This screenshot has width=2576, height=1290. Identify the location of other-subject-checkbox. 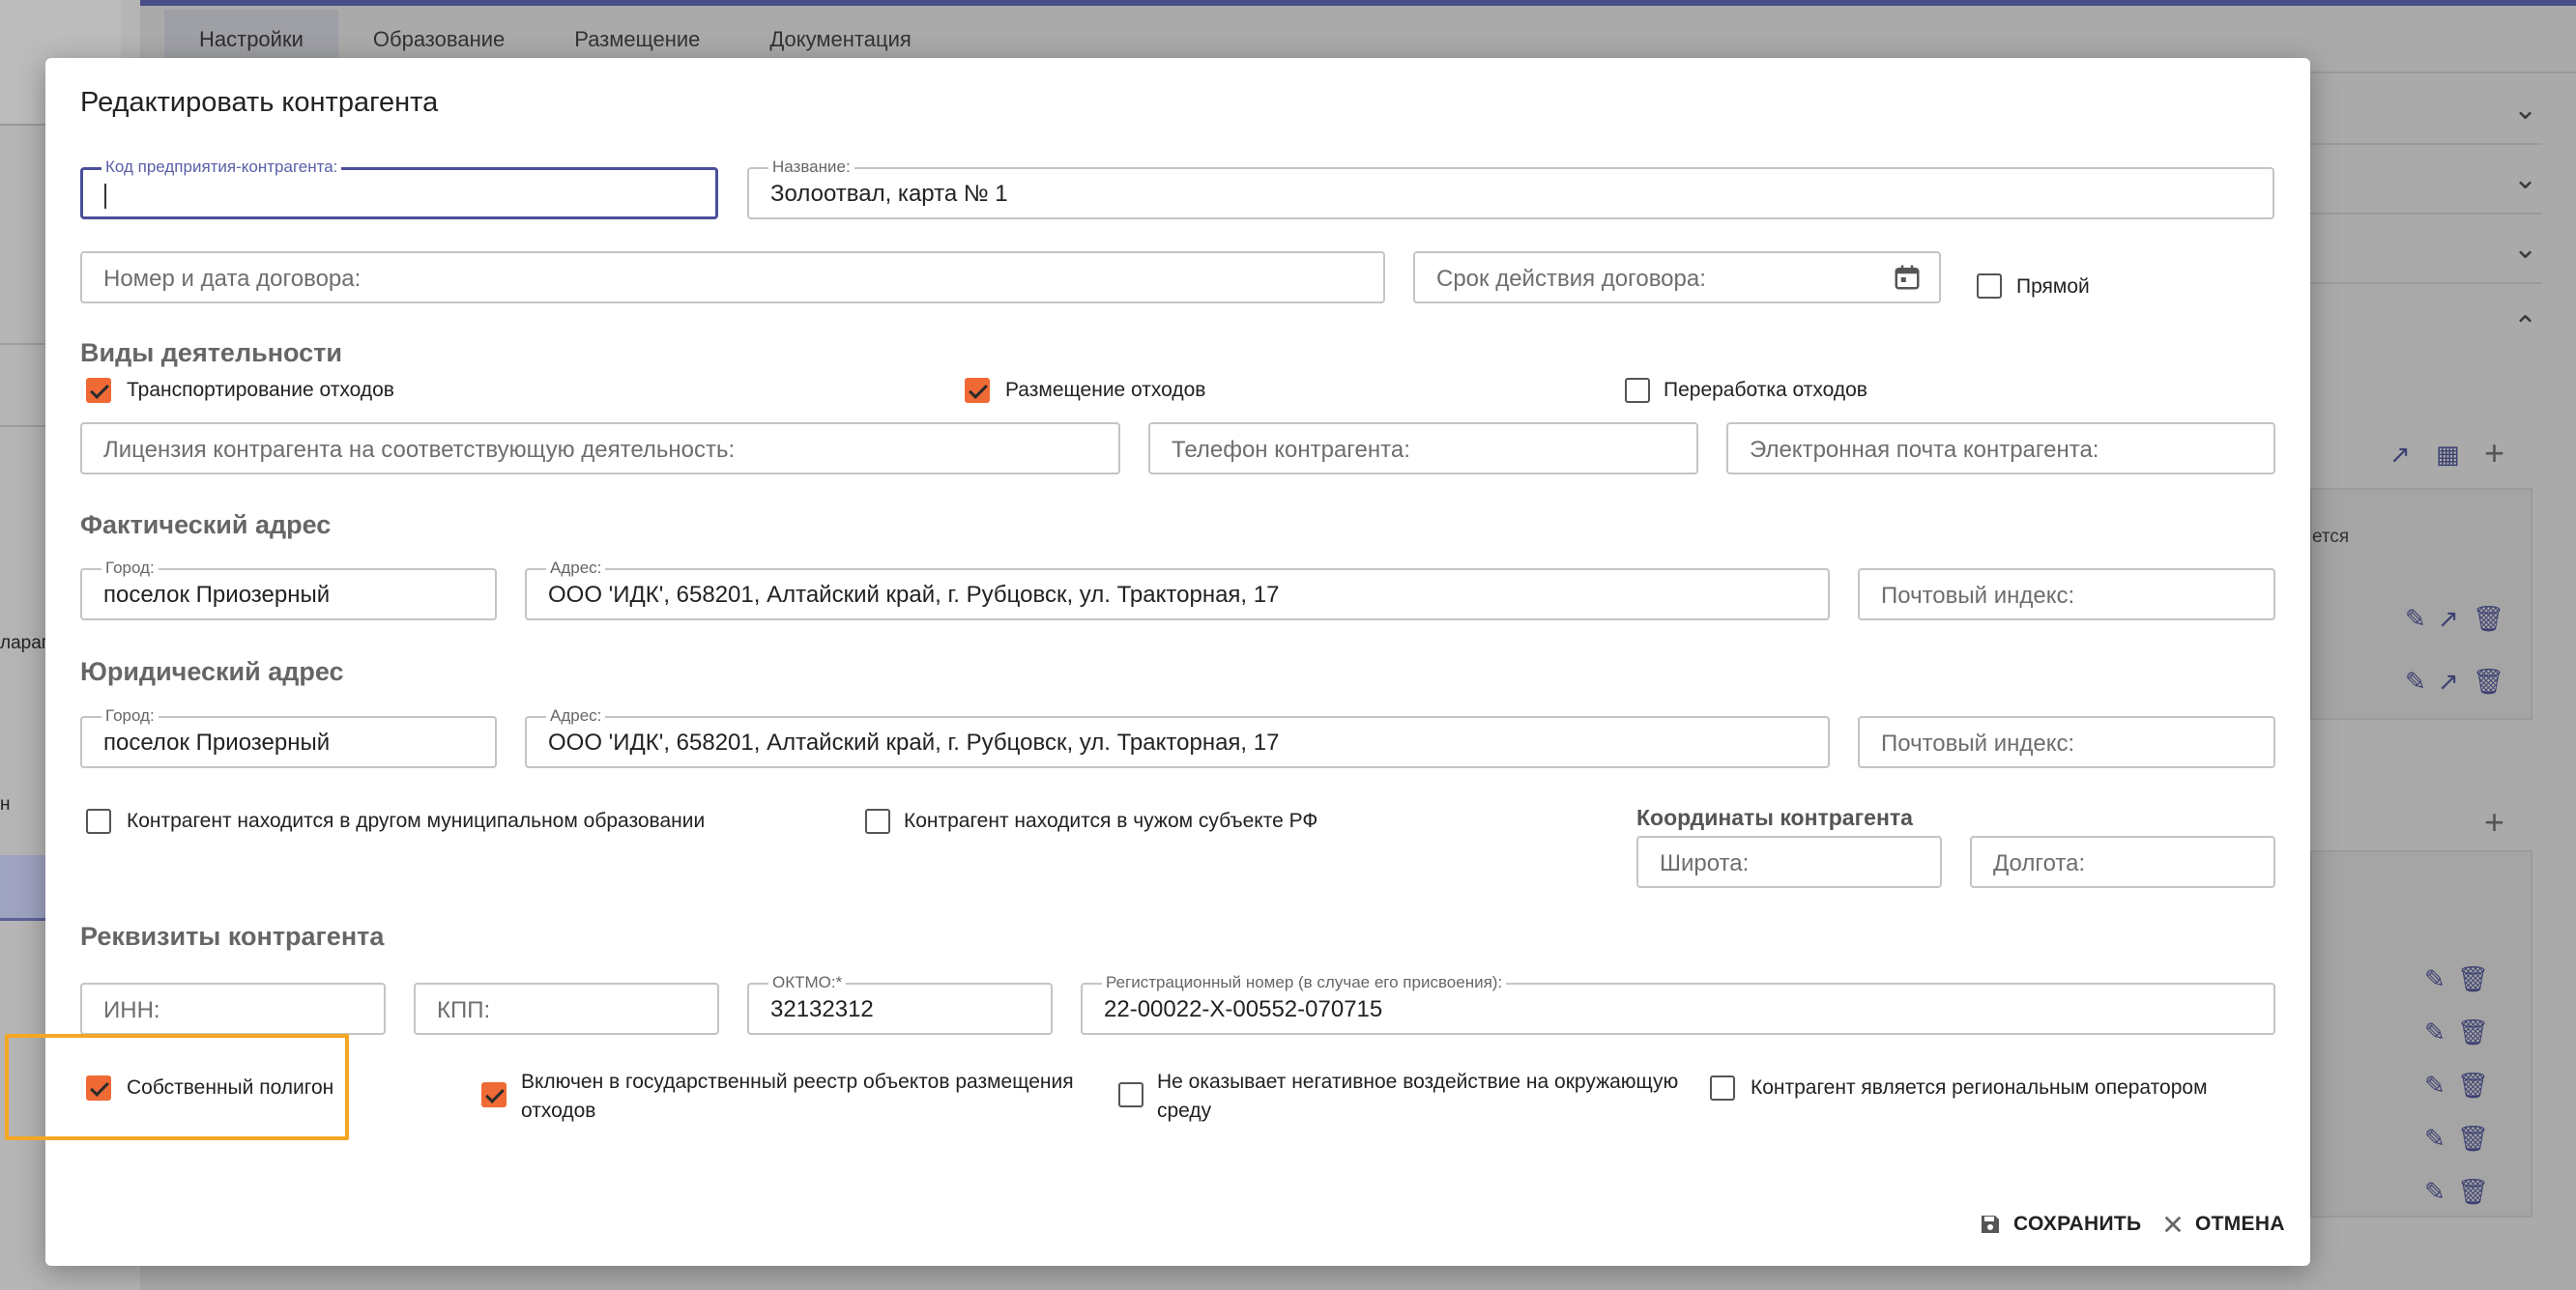
(877, 821).